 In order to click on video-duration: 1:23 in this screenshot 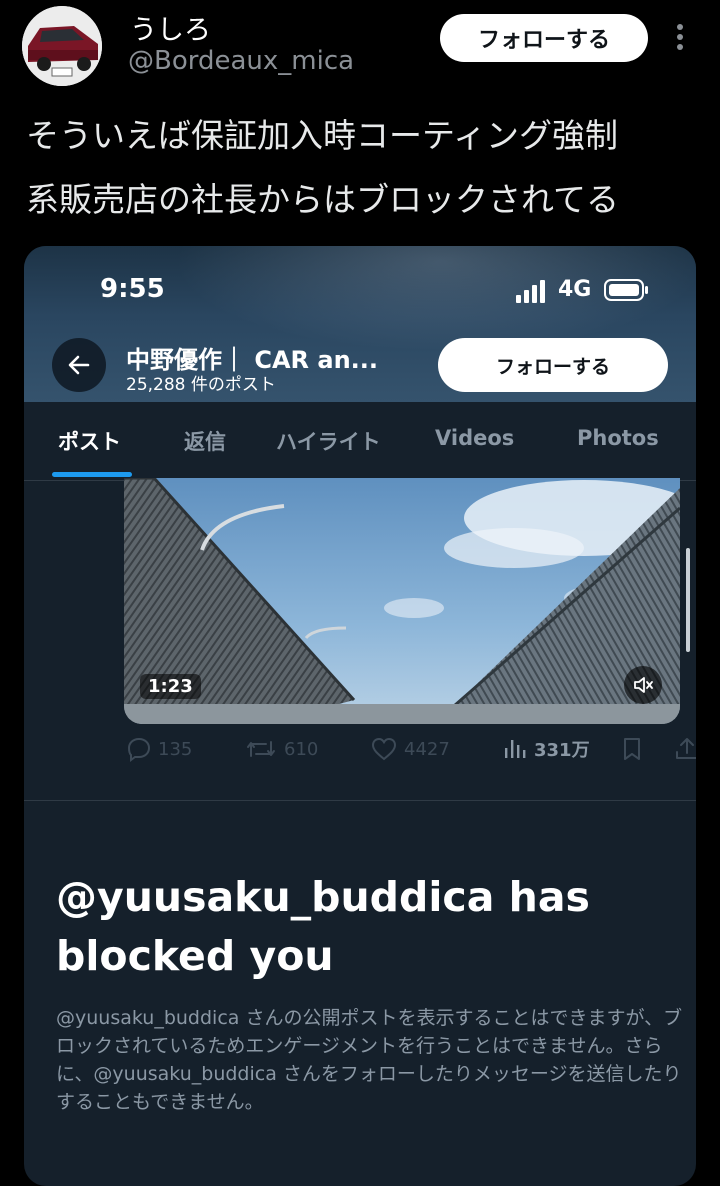, I will do `click(170, 686)`.